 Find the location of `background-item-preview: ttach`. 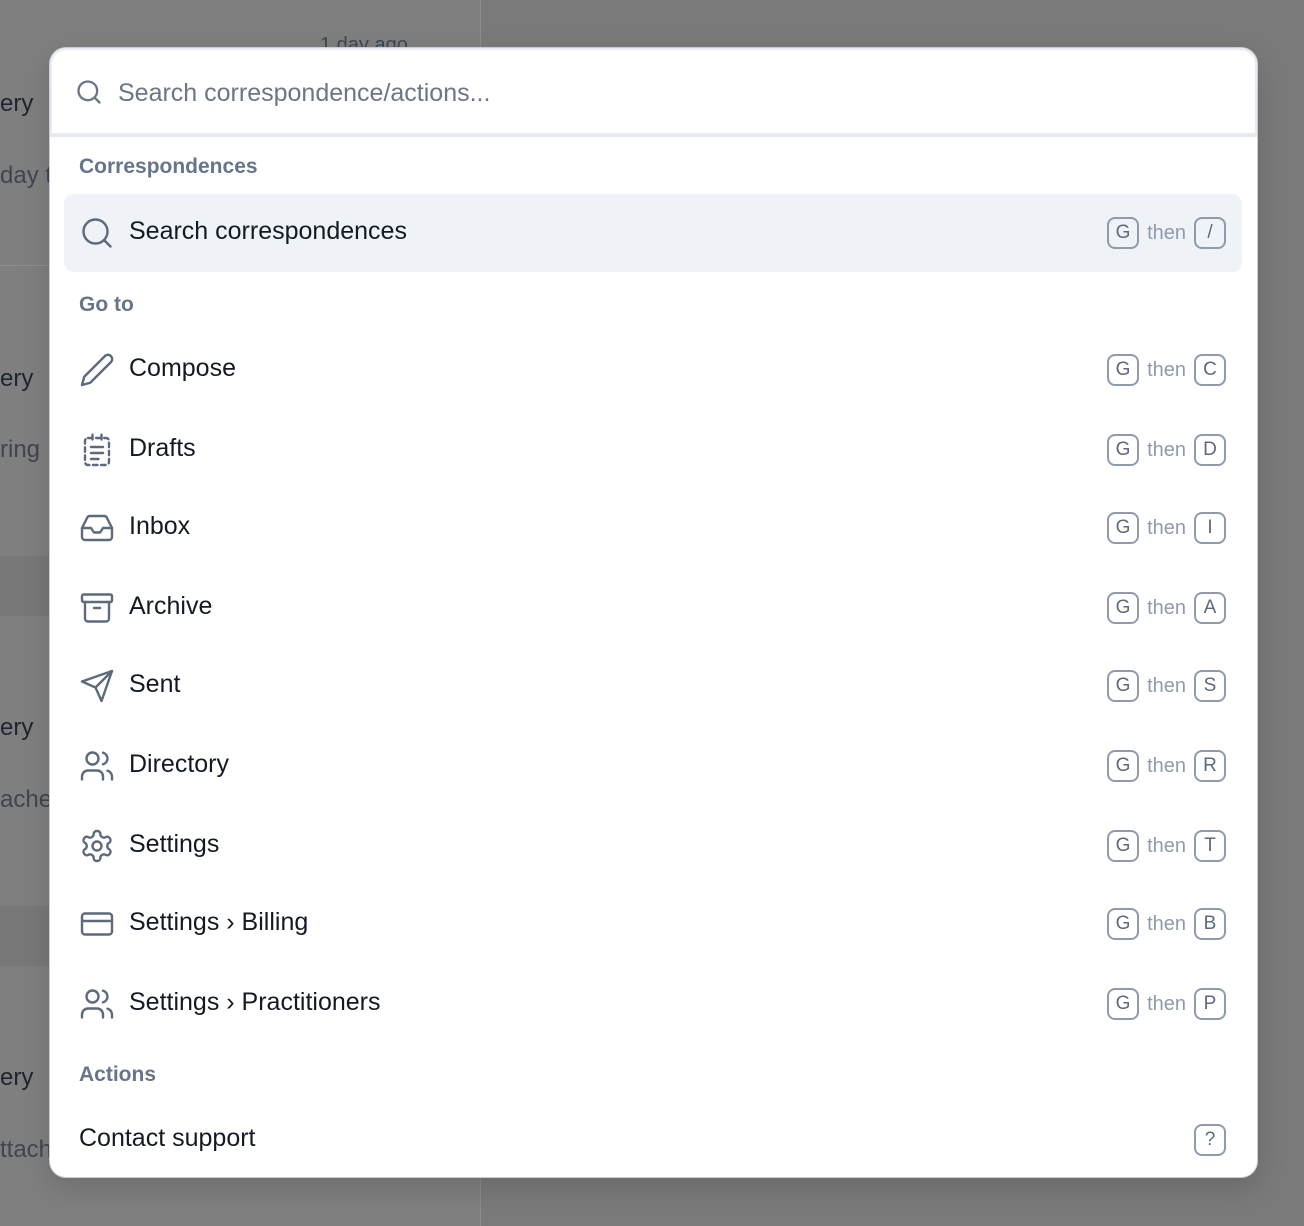

background-item-preview: ttach is located at coordinates (26, 1149).